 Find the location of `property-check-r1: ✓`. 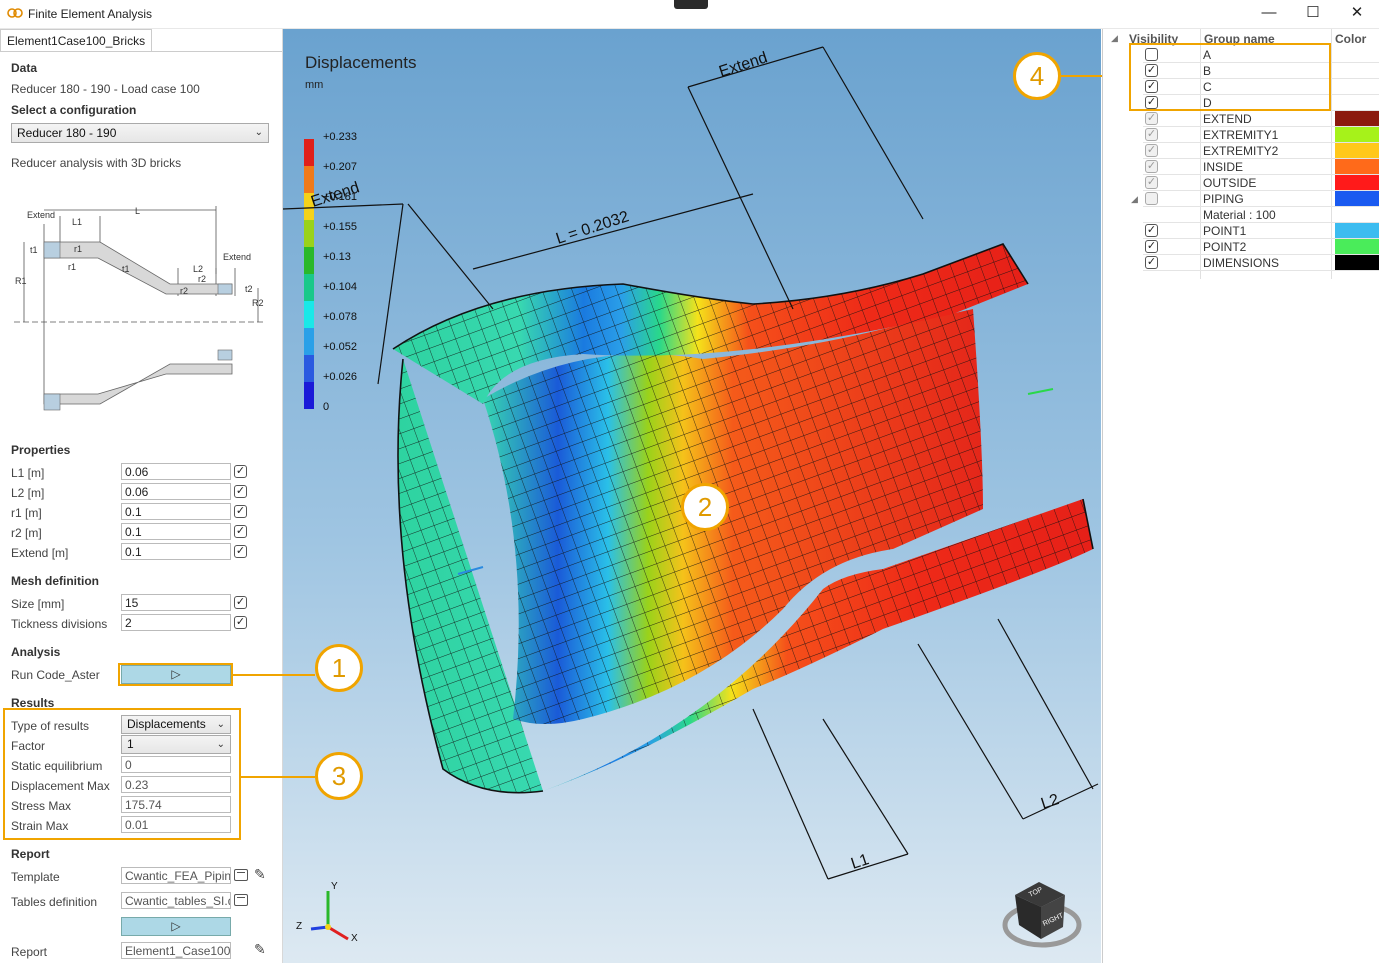

property-check-r1: ✓ is located at coordinates (240, 511).